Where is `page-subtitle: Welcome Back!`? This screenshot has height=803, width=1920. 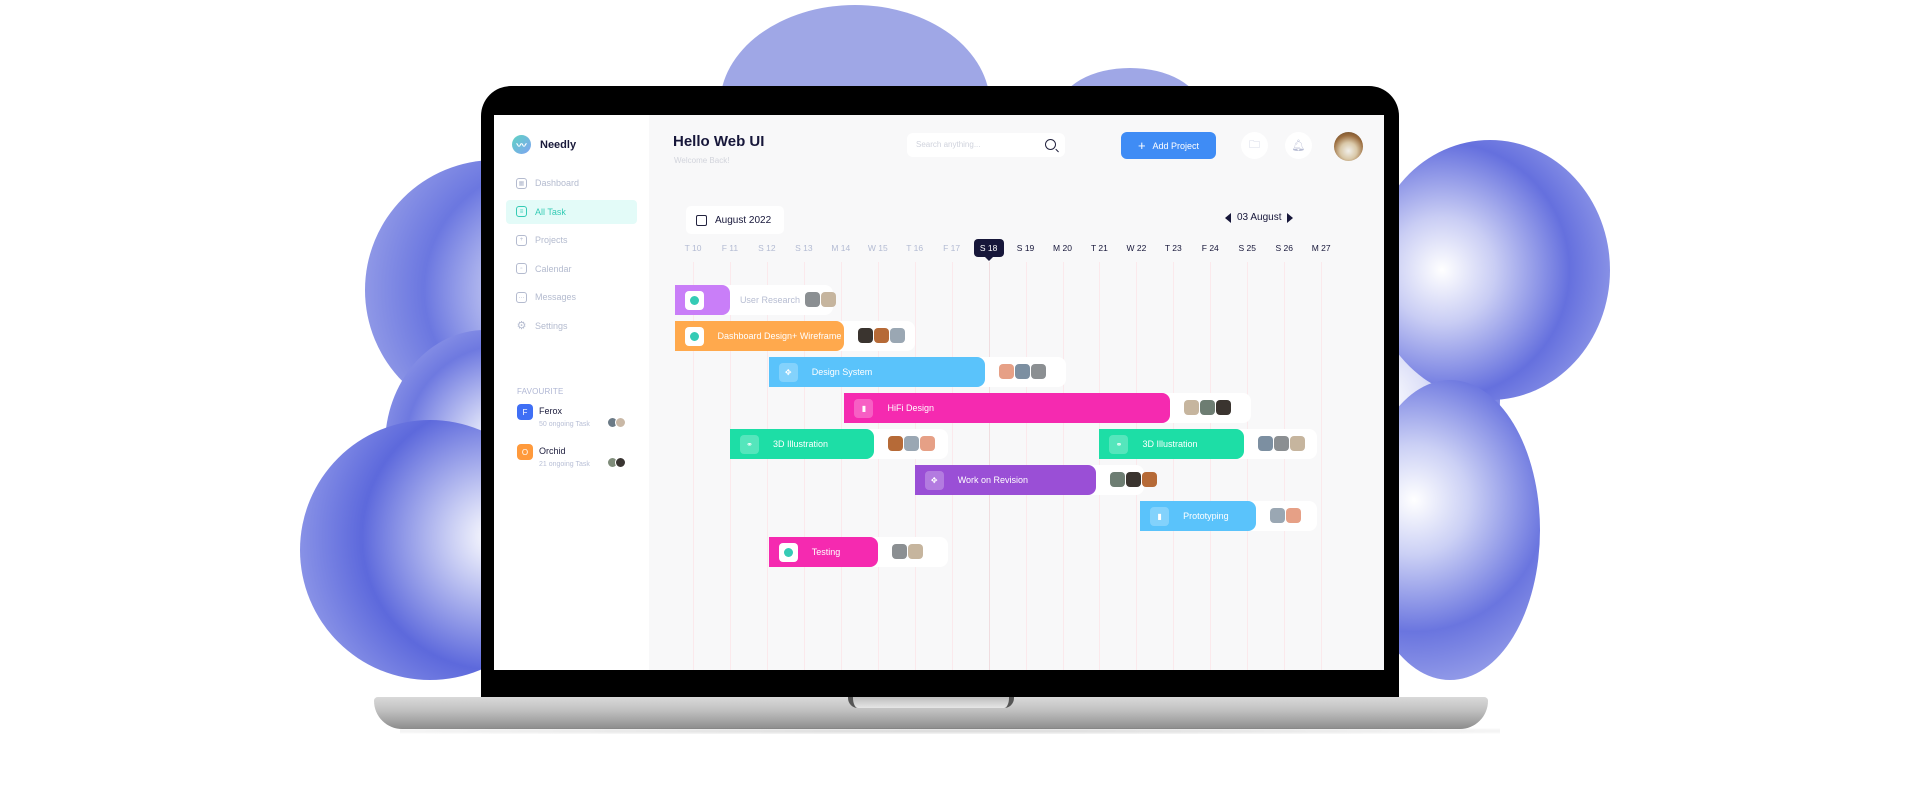
page-subtitle: Welcome Back! is located at coordinates (702, 160).